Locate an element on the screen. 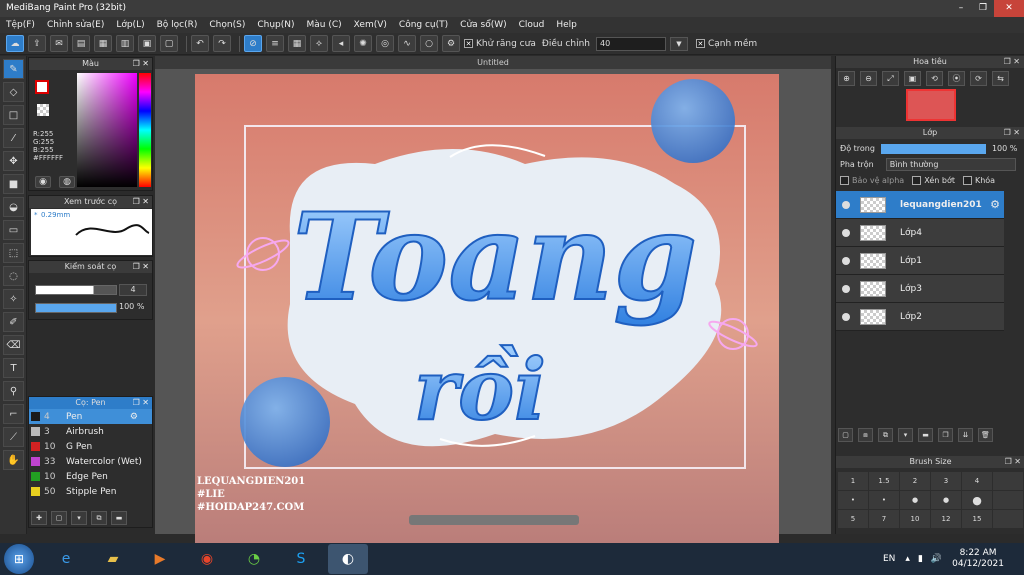 This screenshot has width=1024, height=575. menu-color: Màu (C) is located at coordinates (324, 25).